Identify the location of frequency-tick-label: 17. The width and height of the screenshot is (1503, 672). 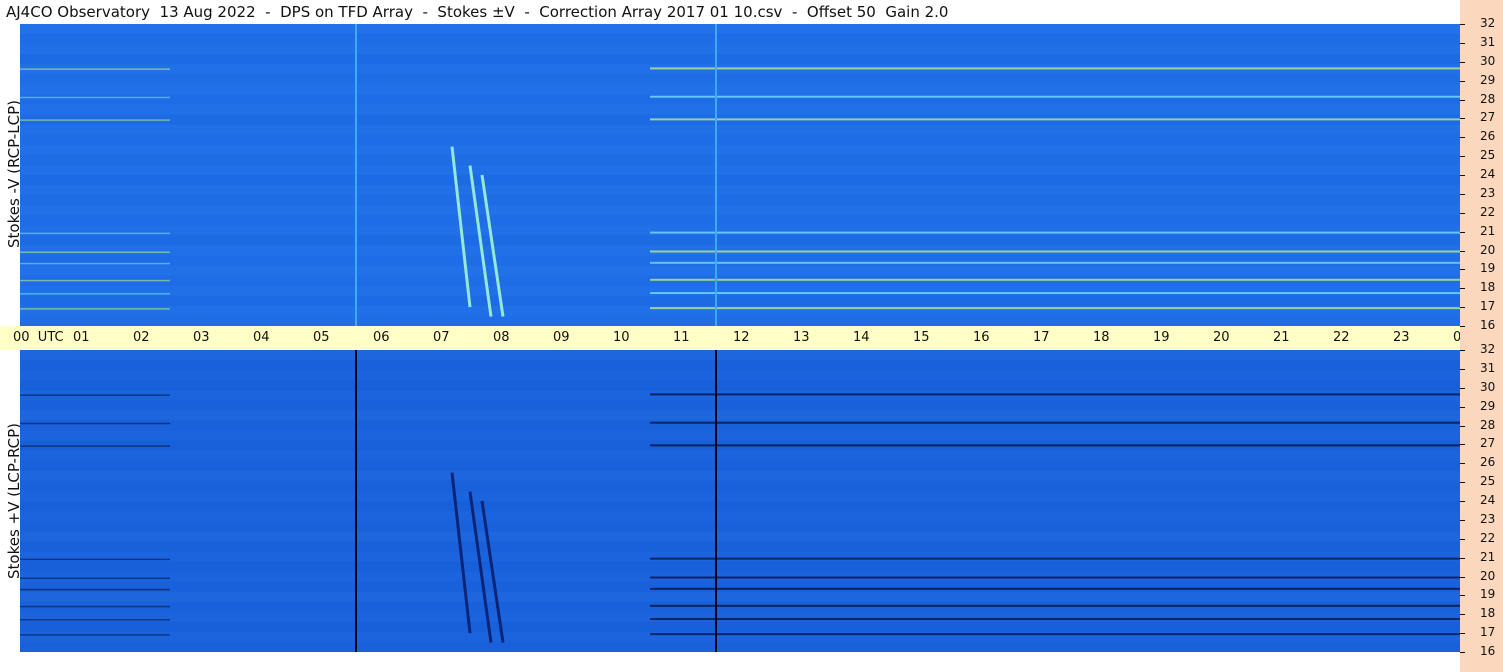
(1488, 632).